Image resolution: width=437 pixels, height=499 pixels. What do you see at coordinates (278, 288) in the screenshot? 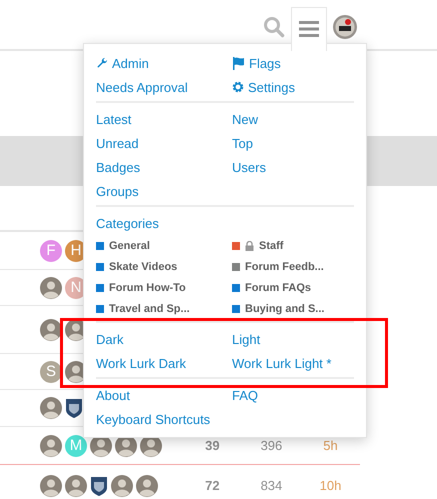
I see `category-label: Forum FAQs` at bounding box center [278, 288].